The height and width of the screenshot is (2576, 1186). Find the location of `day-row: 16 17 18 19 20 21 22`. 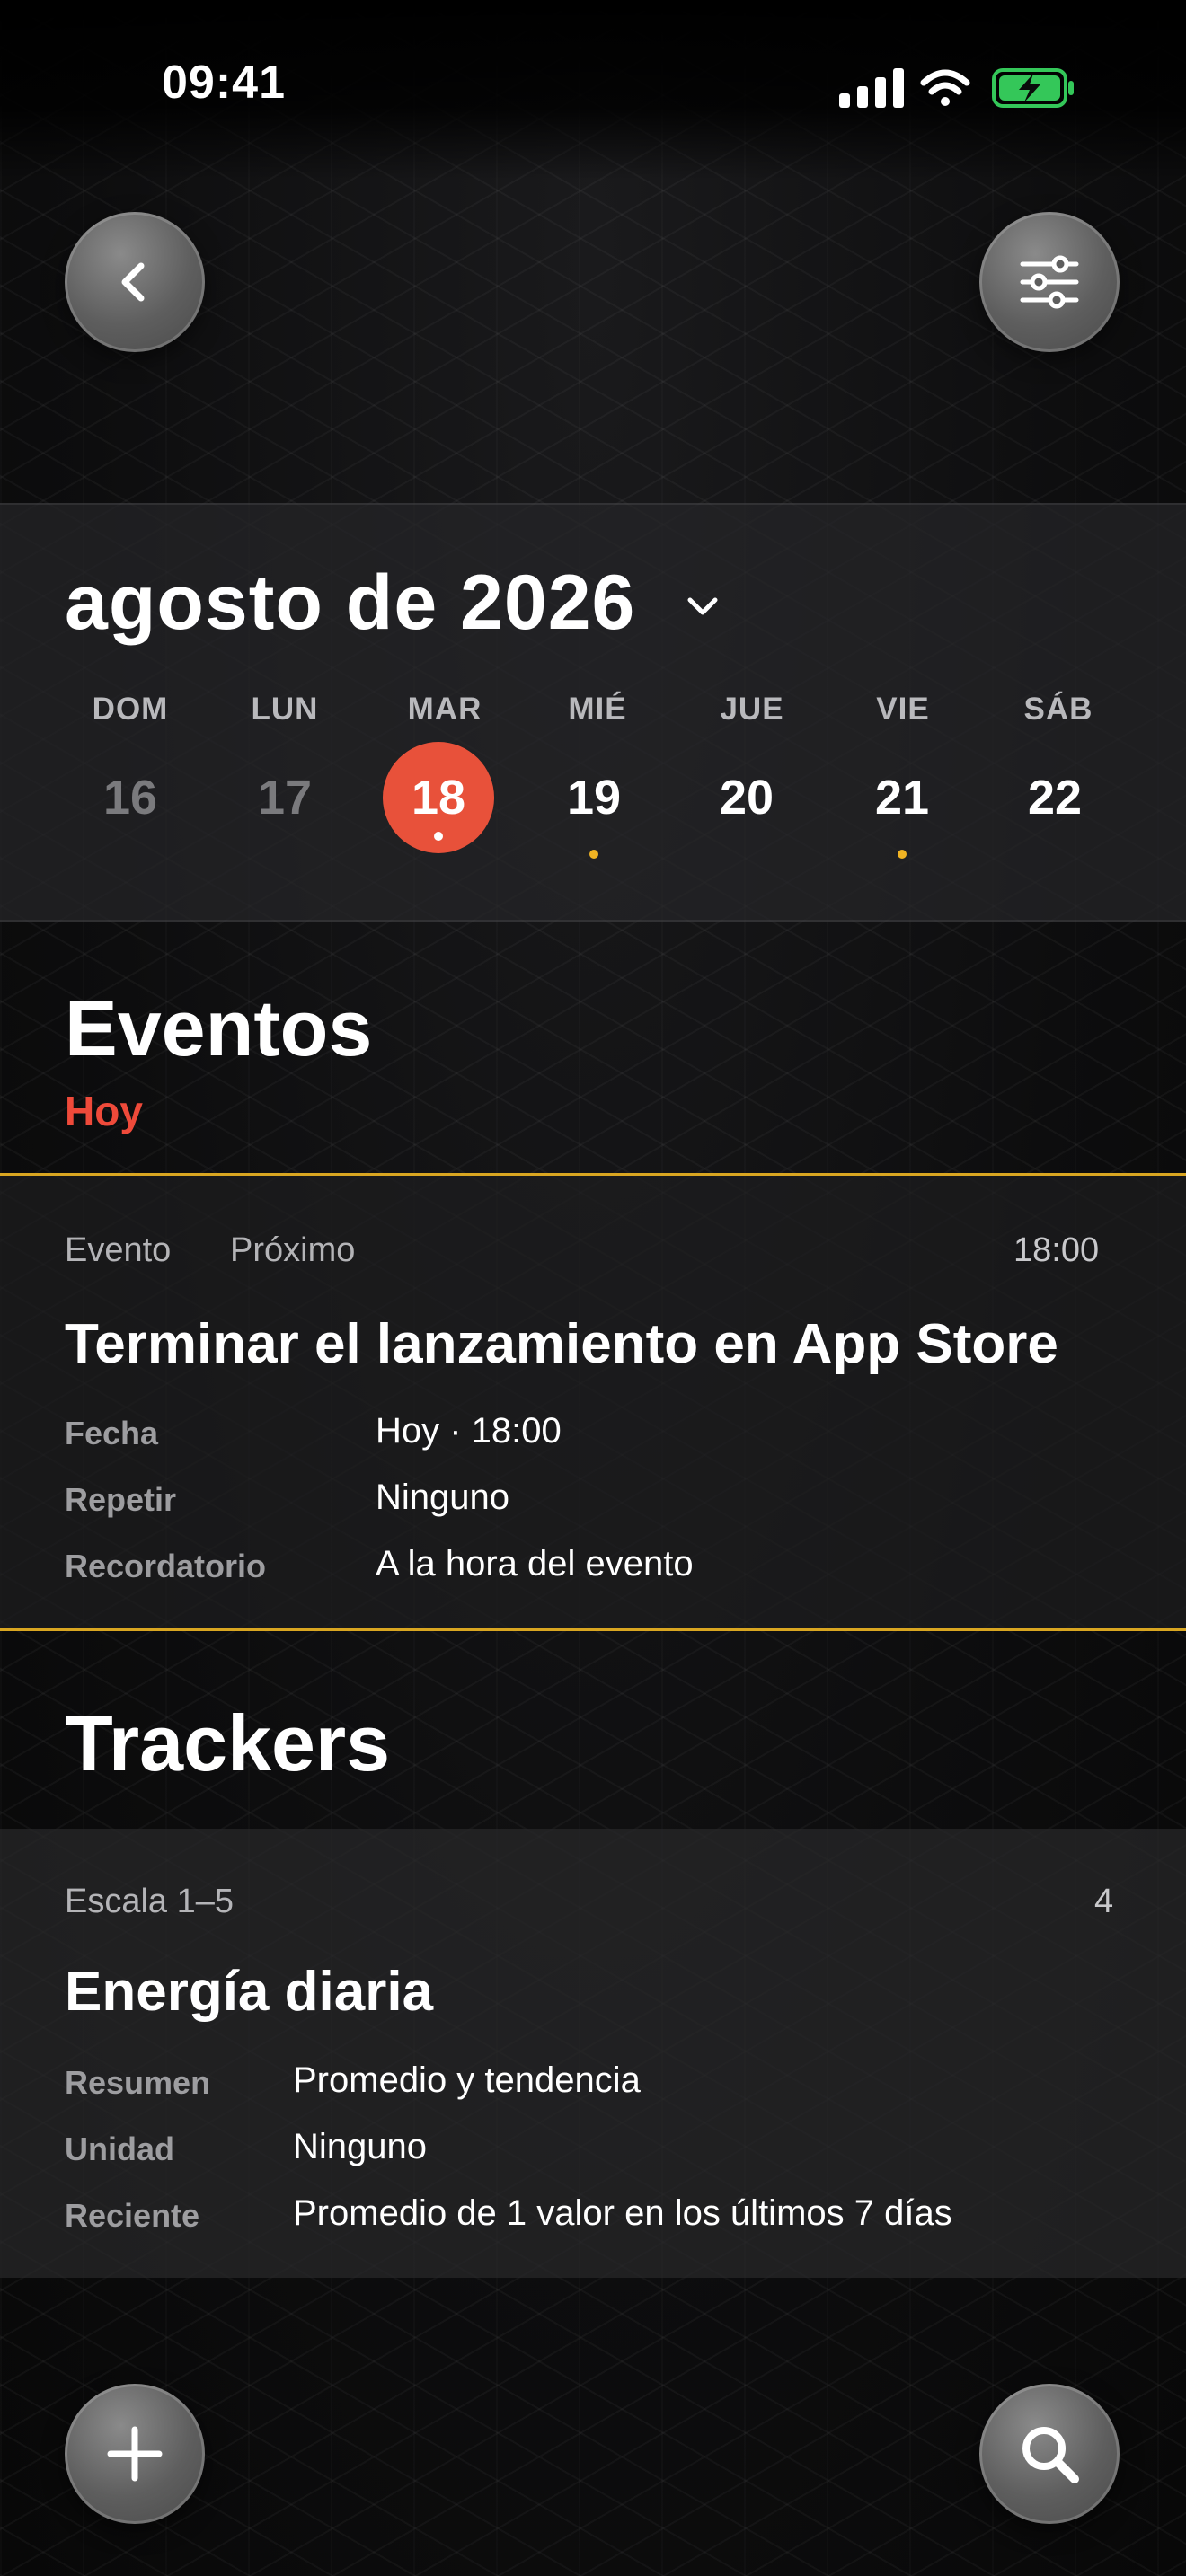

day-row: 16 17 18 19 20 21 22 is located at coordinates (593, 803).